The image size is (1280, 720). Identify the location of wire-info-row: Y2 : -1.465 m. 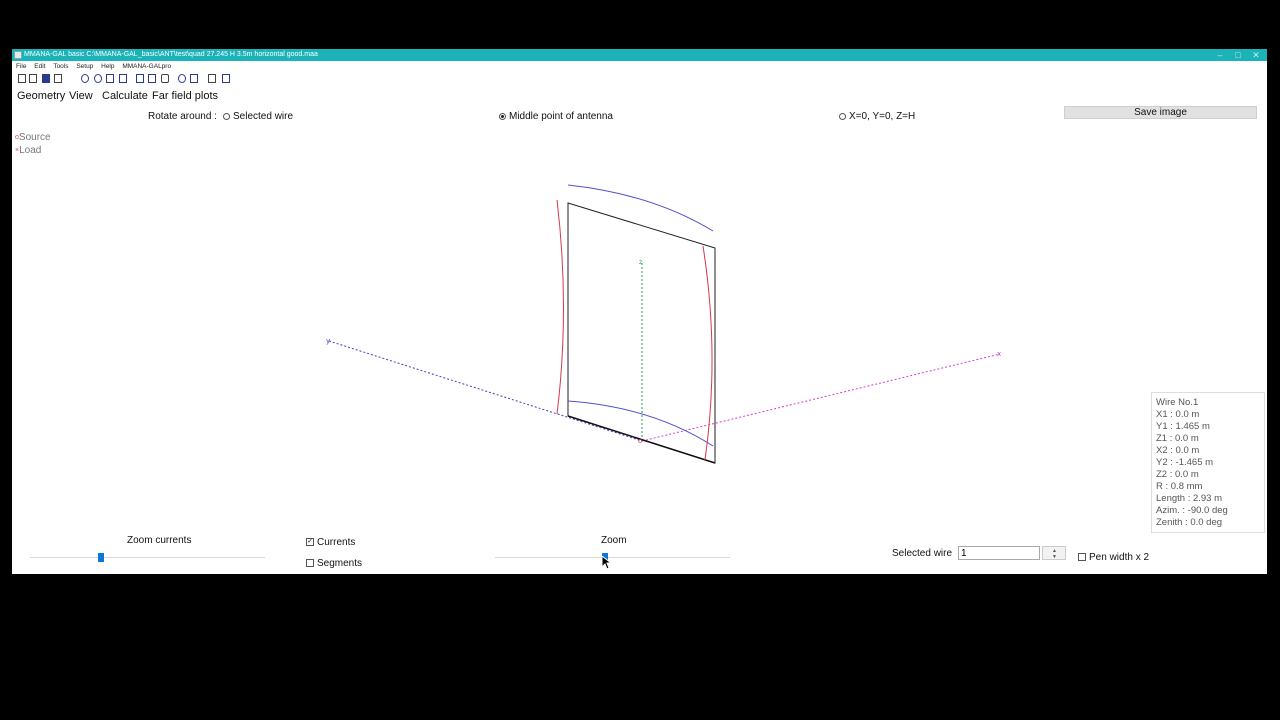
(1185, 462).